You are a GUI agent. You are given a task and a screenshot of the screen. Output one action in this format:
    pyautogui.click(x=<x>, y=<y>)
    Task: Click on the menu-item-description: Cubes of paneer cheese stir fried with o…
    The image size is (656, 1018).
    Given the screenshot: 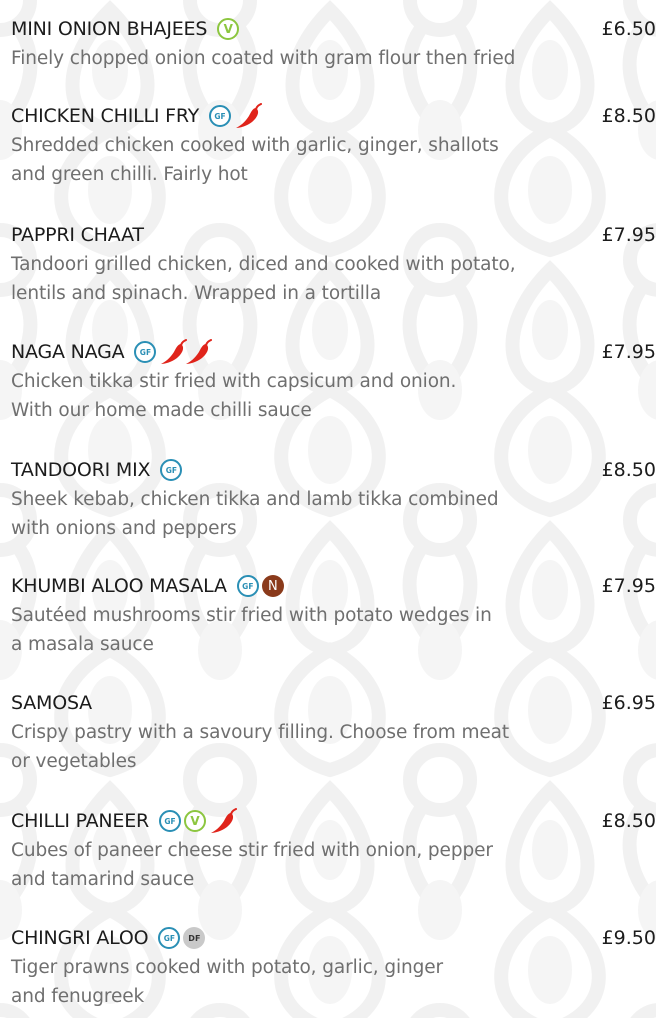 What is the action you would take?
    pyautogui.click(x=252, y=865)
    